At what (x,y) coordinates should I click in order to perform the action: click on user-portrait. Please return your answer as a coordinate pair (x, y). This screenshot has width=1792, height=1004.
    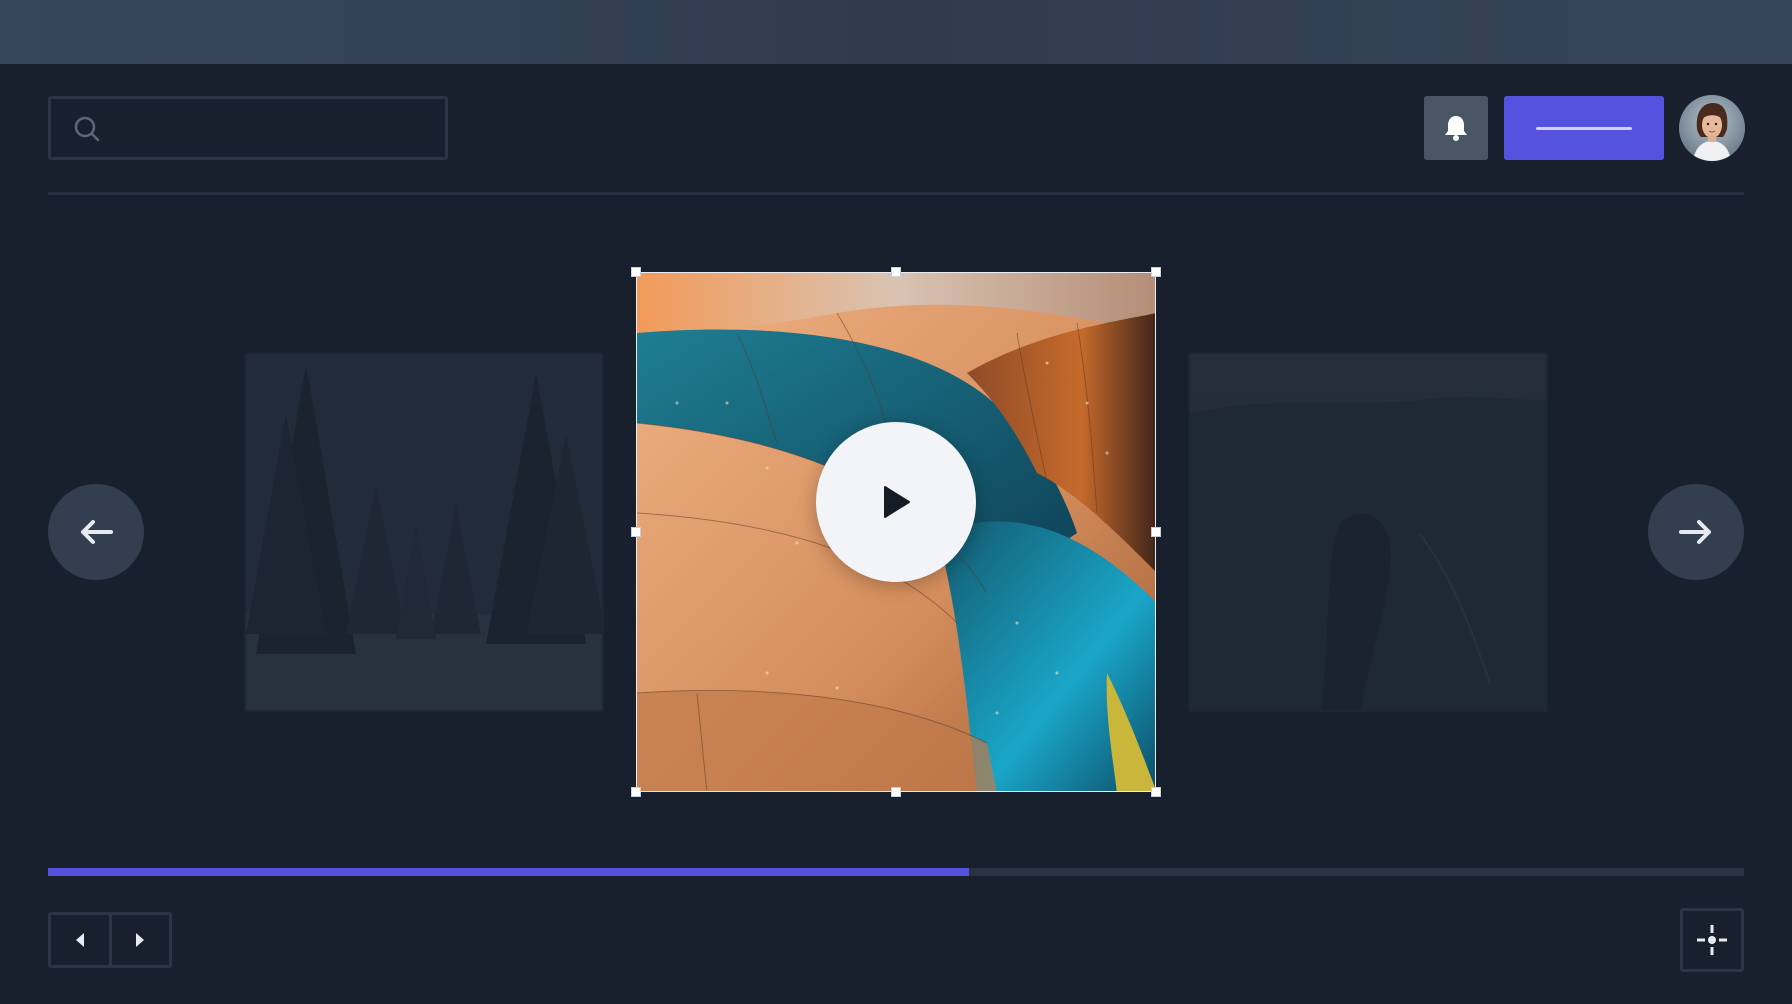
    Looking at the image, I should click on (1712, 128).